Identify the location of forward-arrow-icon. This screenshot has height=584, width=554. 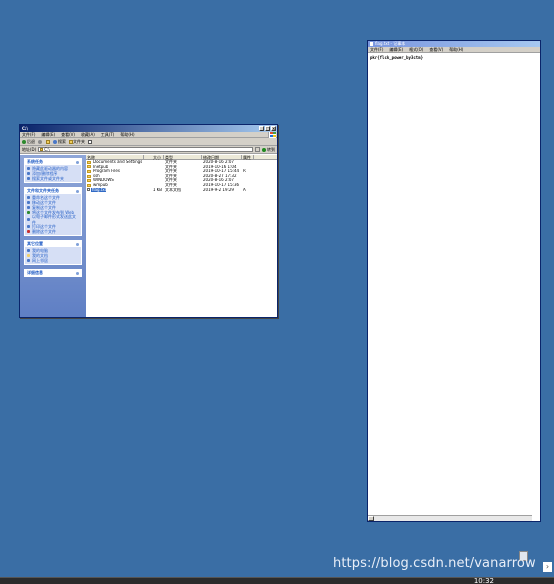
(40, 142).